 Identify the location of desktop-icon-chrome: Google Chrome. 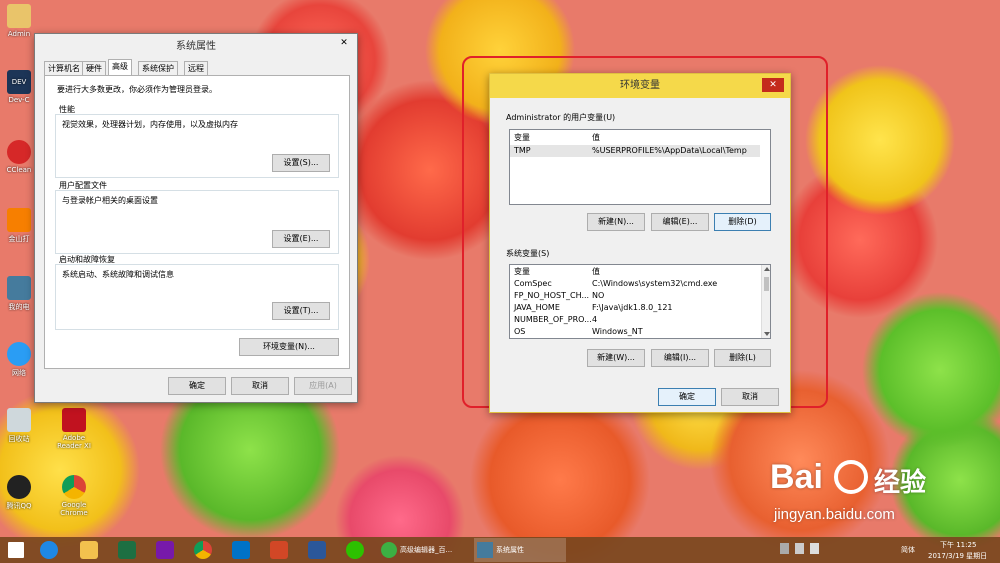
(74, 496).